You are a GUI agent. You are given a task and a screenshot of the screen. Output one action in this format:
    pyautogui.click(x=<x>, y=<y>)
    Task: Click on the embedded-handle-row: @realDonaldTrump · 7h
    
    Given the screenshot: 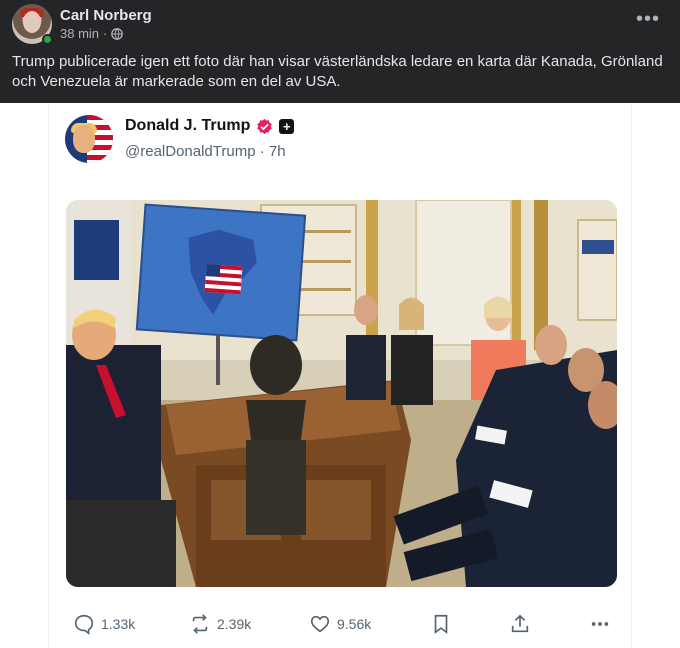 What is the action you would take?
    pyautogui.click(x=205, y=151)
    